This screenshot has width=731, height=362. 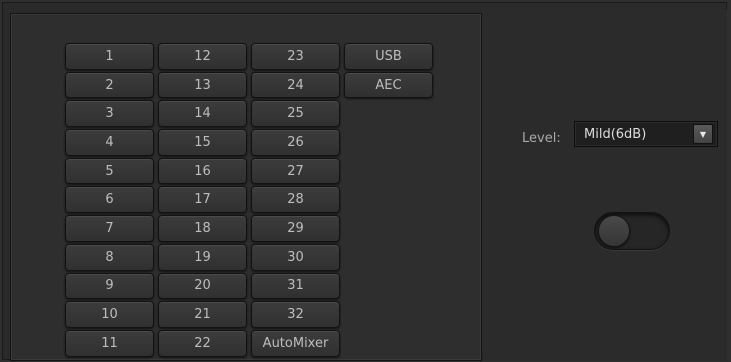 What do you see at coordinates (388, 56) in the screenshot?
I see `usb-button: USB` at bounding box center [388, 56].